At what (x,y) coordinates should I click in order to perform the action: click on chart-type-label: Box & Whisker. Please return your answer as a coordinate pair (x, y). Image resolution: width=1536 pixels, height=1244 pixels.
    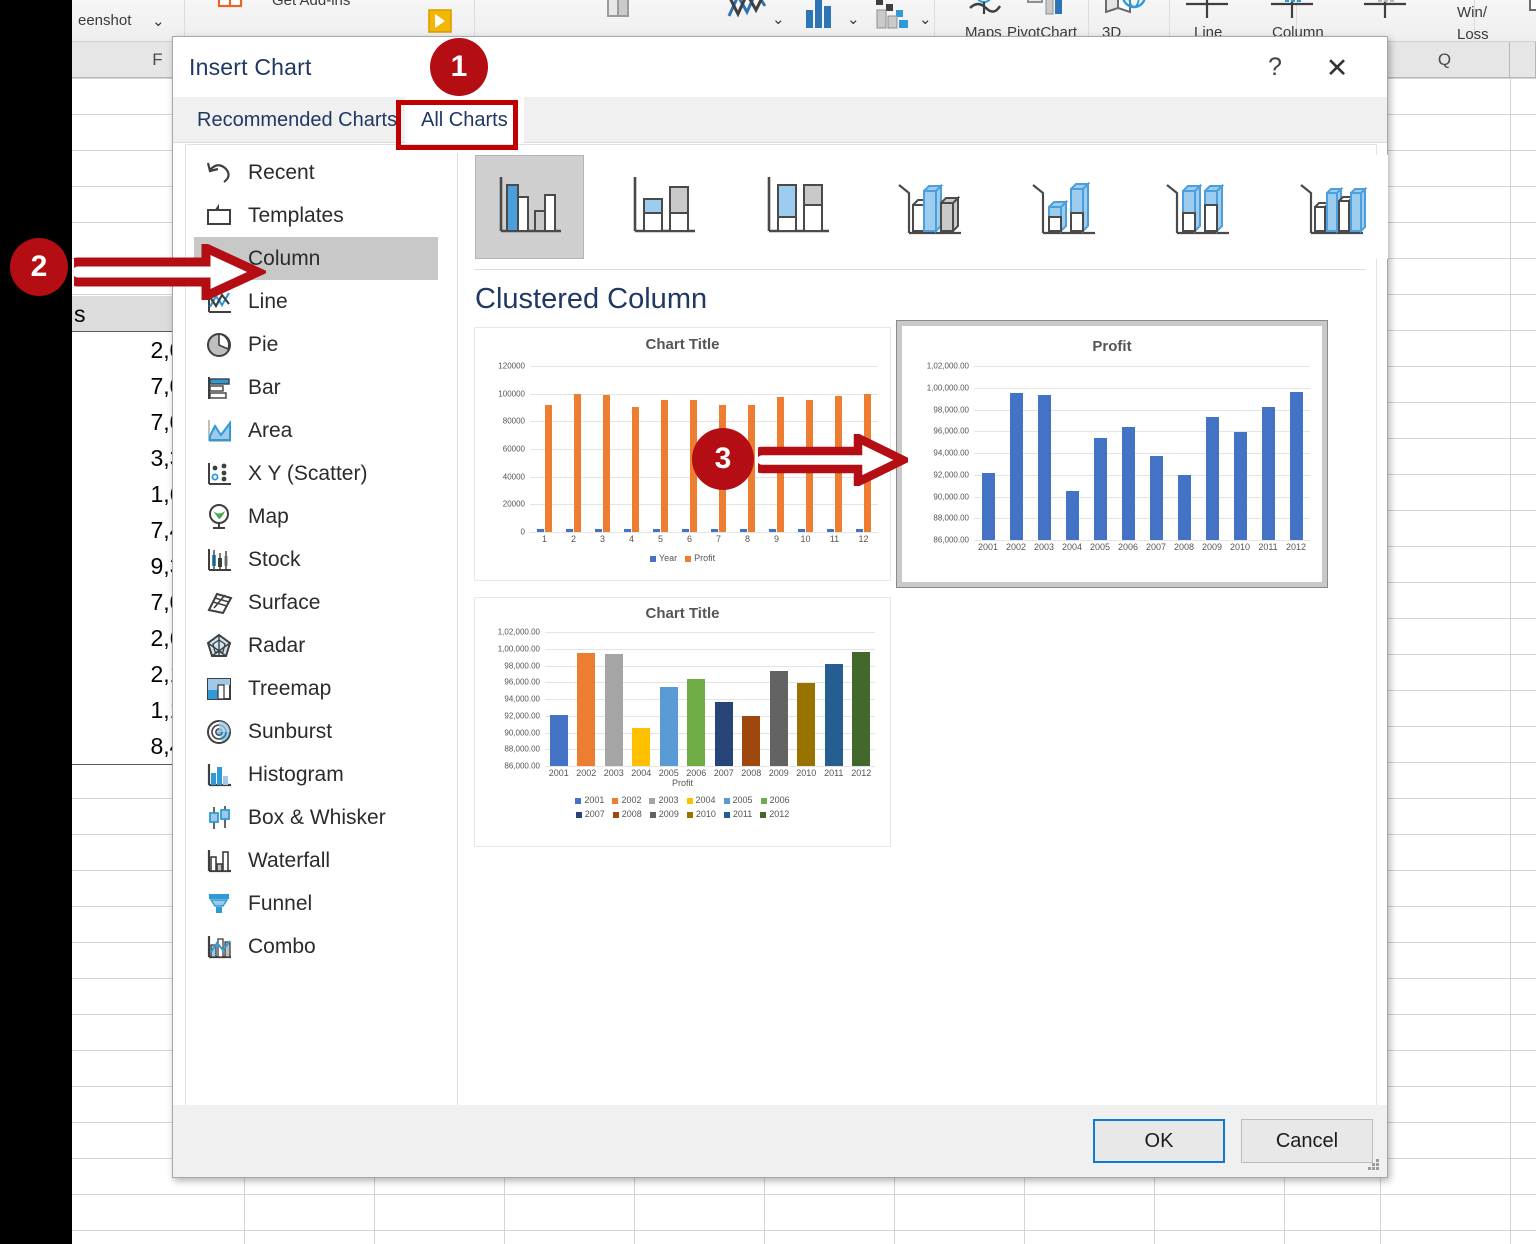
    Looking at the image, I should click on (317, 817).